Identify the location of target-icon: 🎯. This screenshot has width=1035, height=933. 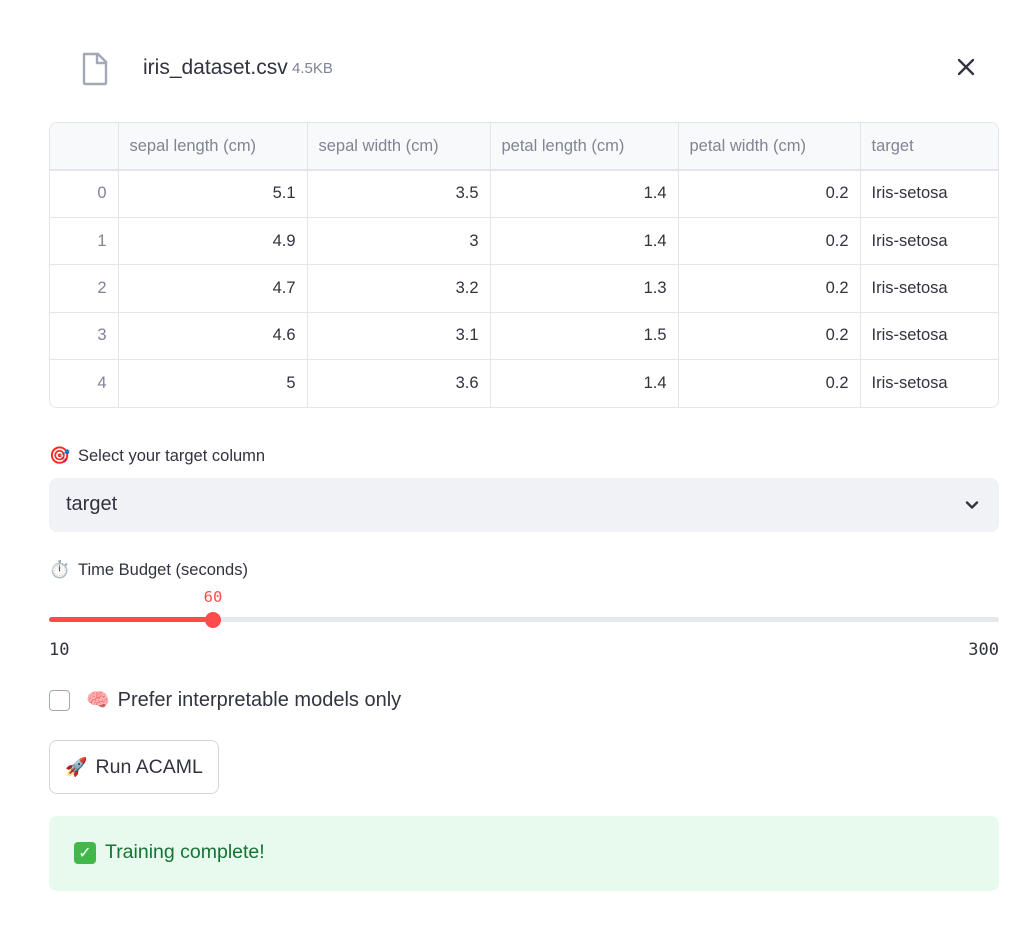
(60, 455).